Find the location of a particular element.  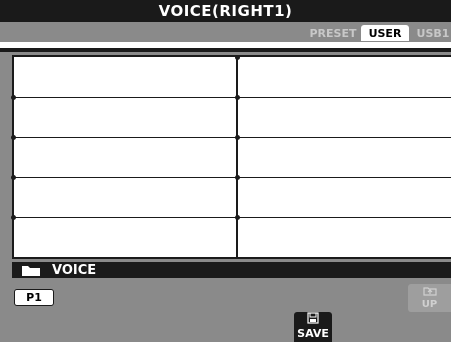

save-button: SAVE is located at coordinates (313, 327).